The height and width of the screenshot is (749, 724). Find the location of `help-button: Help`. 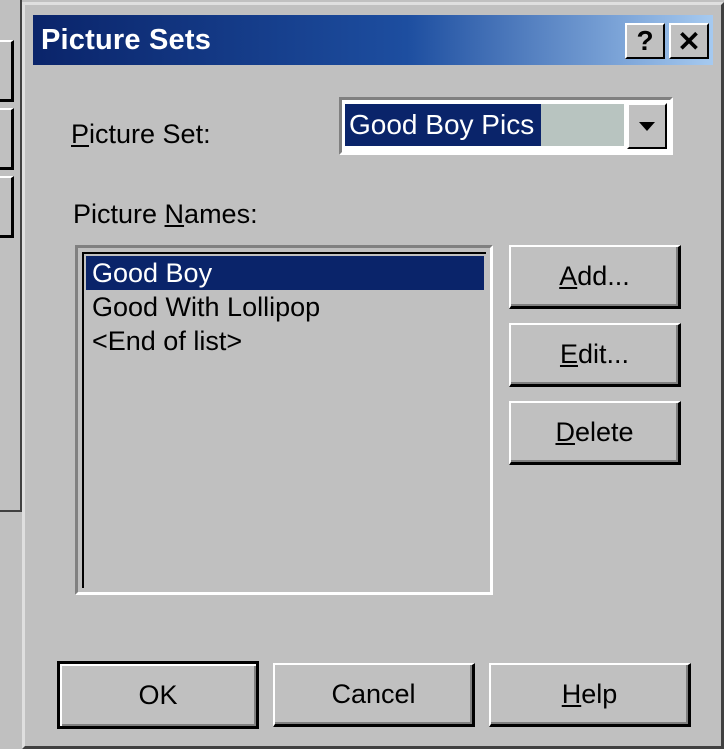

help-button: Help is located at coordinates (590, 695).